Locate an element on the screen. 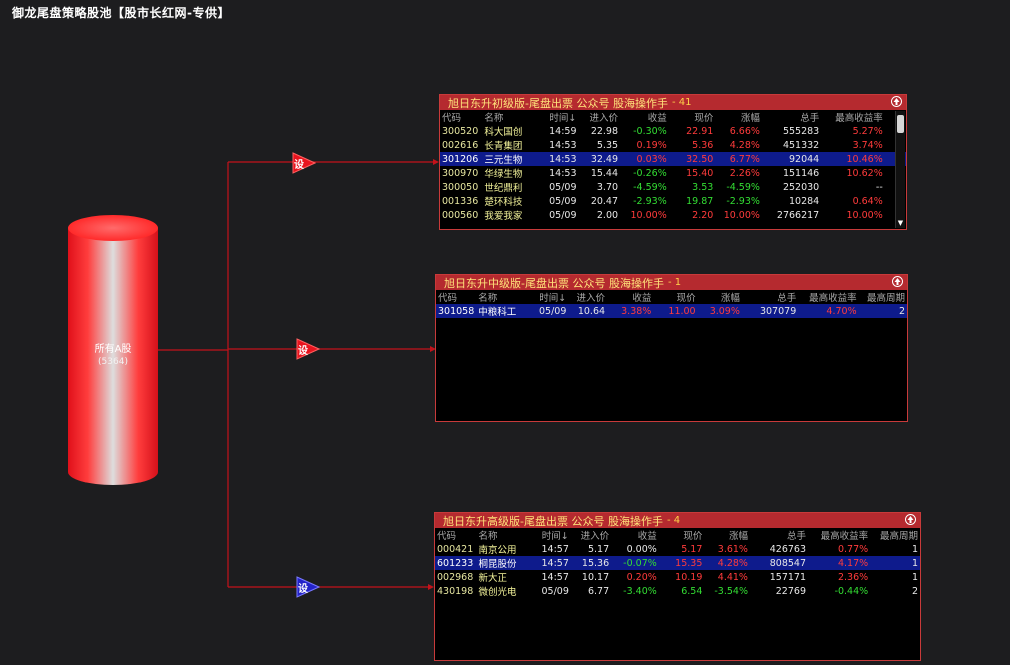  total-volume: 307079 is located at coordinates (770, 311).